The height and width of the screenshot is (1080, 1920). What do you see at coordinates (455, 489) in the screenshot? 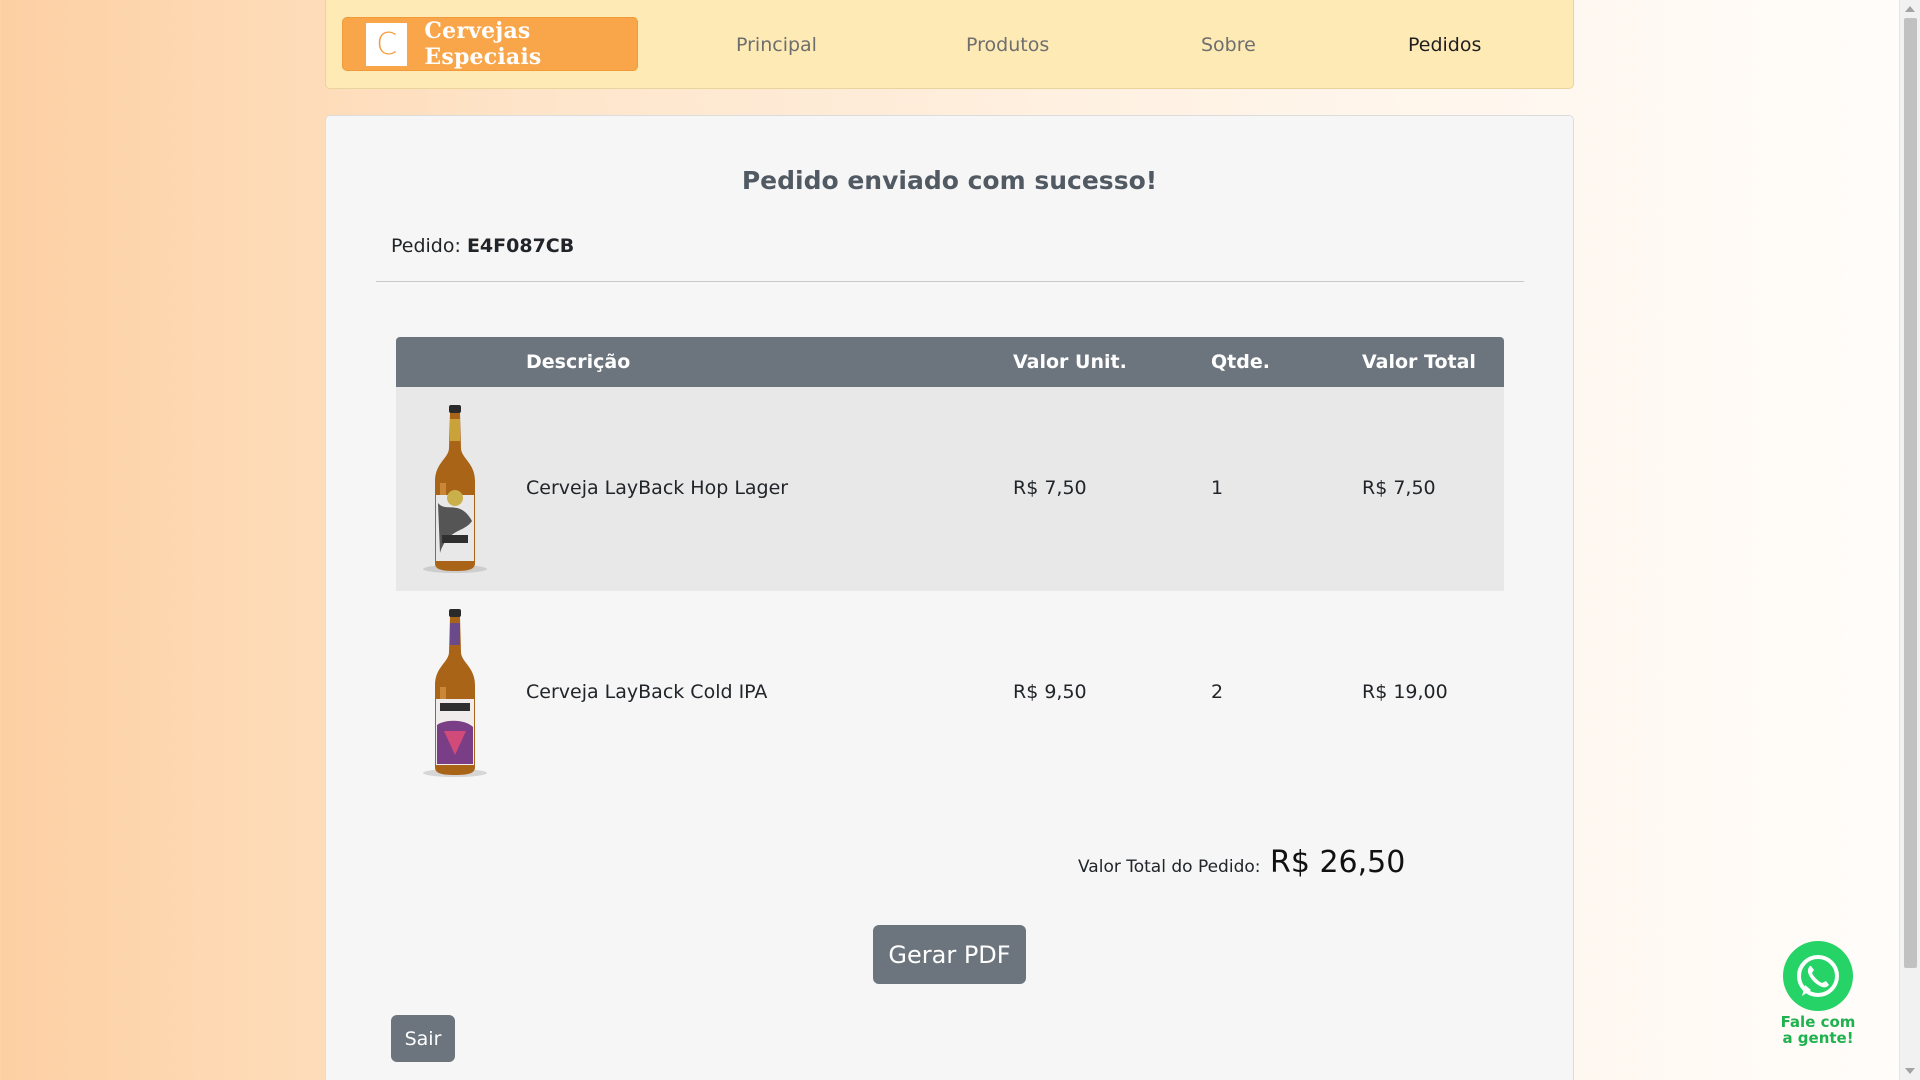
I see `beer-bottle-hop-lager-icon` at bounding box center [455, 489].